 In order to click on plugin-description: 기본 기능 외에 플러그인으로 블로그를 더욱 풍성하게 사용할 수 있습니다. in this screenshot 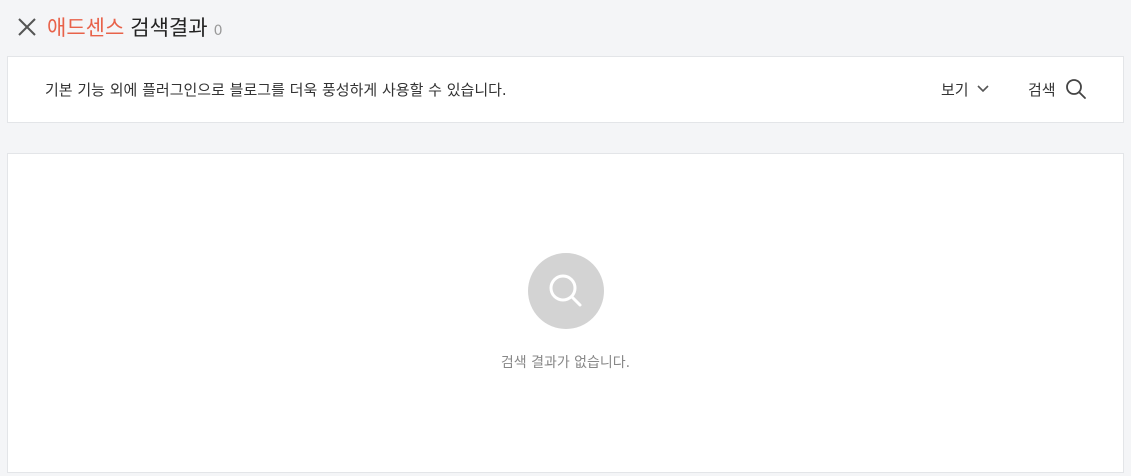, I will do `click(276, 90)`.